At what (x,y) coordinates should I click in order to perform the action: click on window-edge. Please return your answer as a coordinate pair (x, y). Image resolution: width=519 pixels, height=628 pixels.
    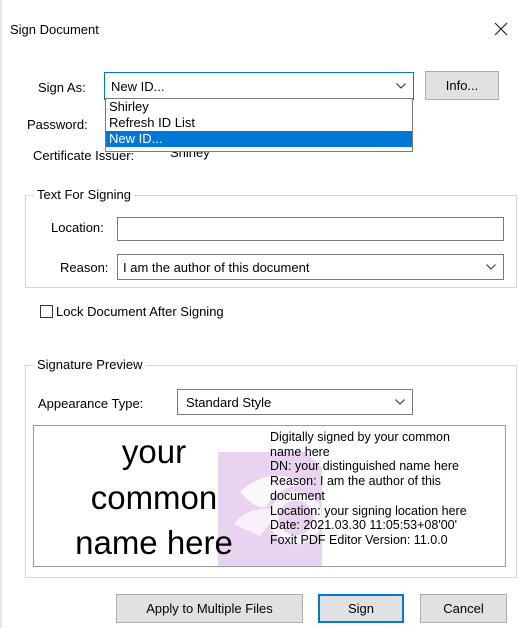
    Looking at the image, I should click on (1, 314).